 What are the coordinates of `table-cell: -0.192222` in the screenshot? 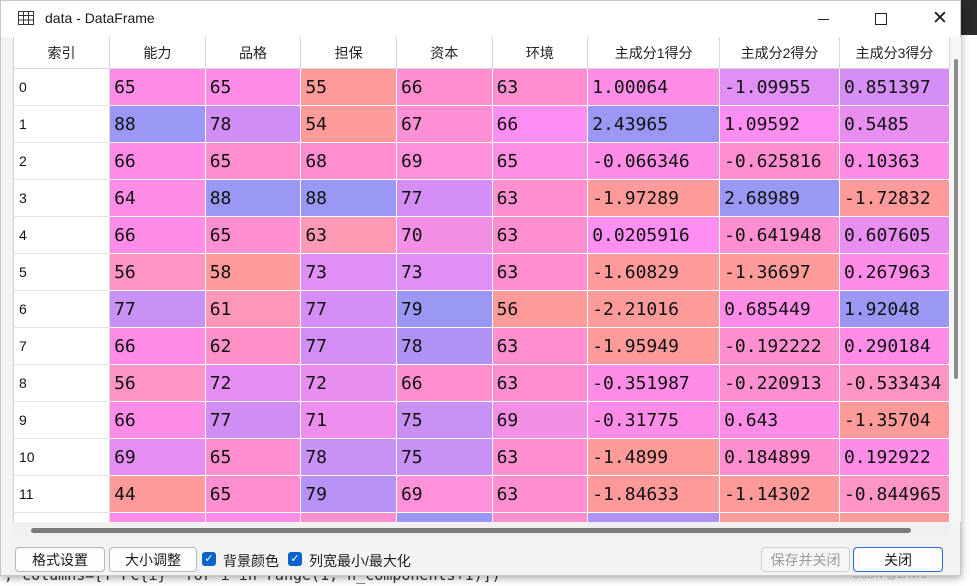 It's located at (779, 346).